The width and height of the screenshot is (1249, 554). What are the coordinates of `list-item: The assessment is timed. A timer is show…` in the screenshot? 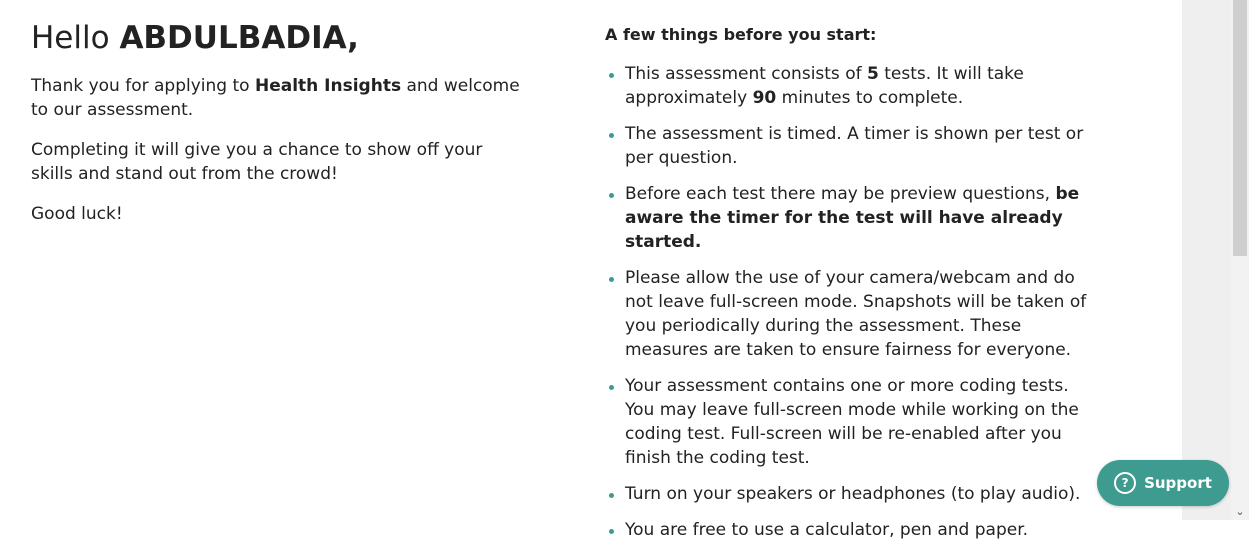 It's located at (850, 146).